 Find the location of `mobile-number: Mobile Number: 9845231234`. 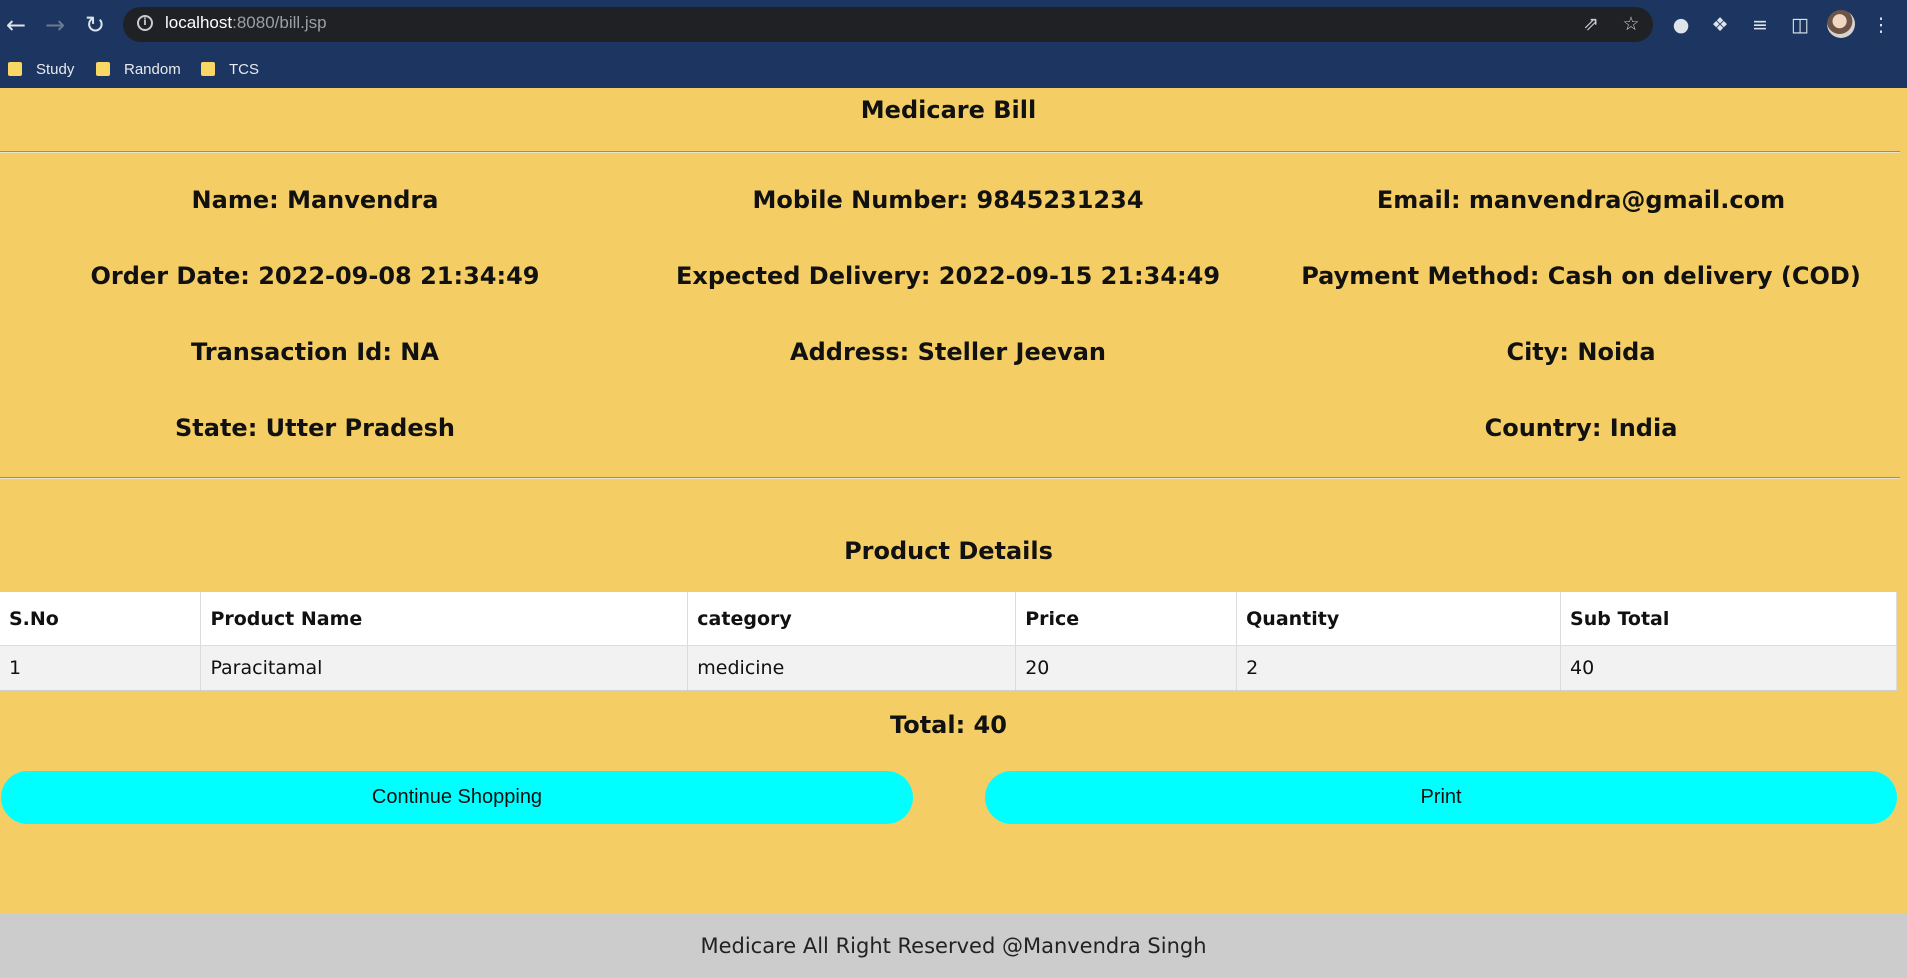

mobile-number: Mobile Number: 9845231234 is located at coordinates (948, 200).